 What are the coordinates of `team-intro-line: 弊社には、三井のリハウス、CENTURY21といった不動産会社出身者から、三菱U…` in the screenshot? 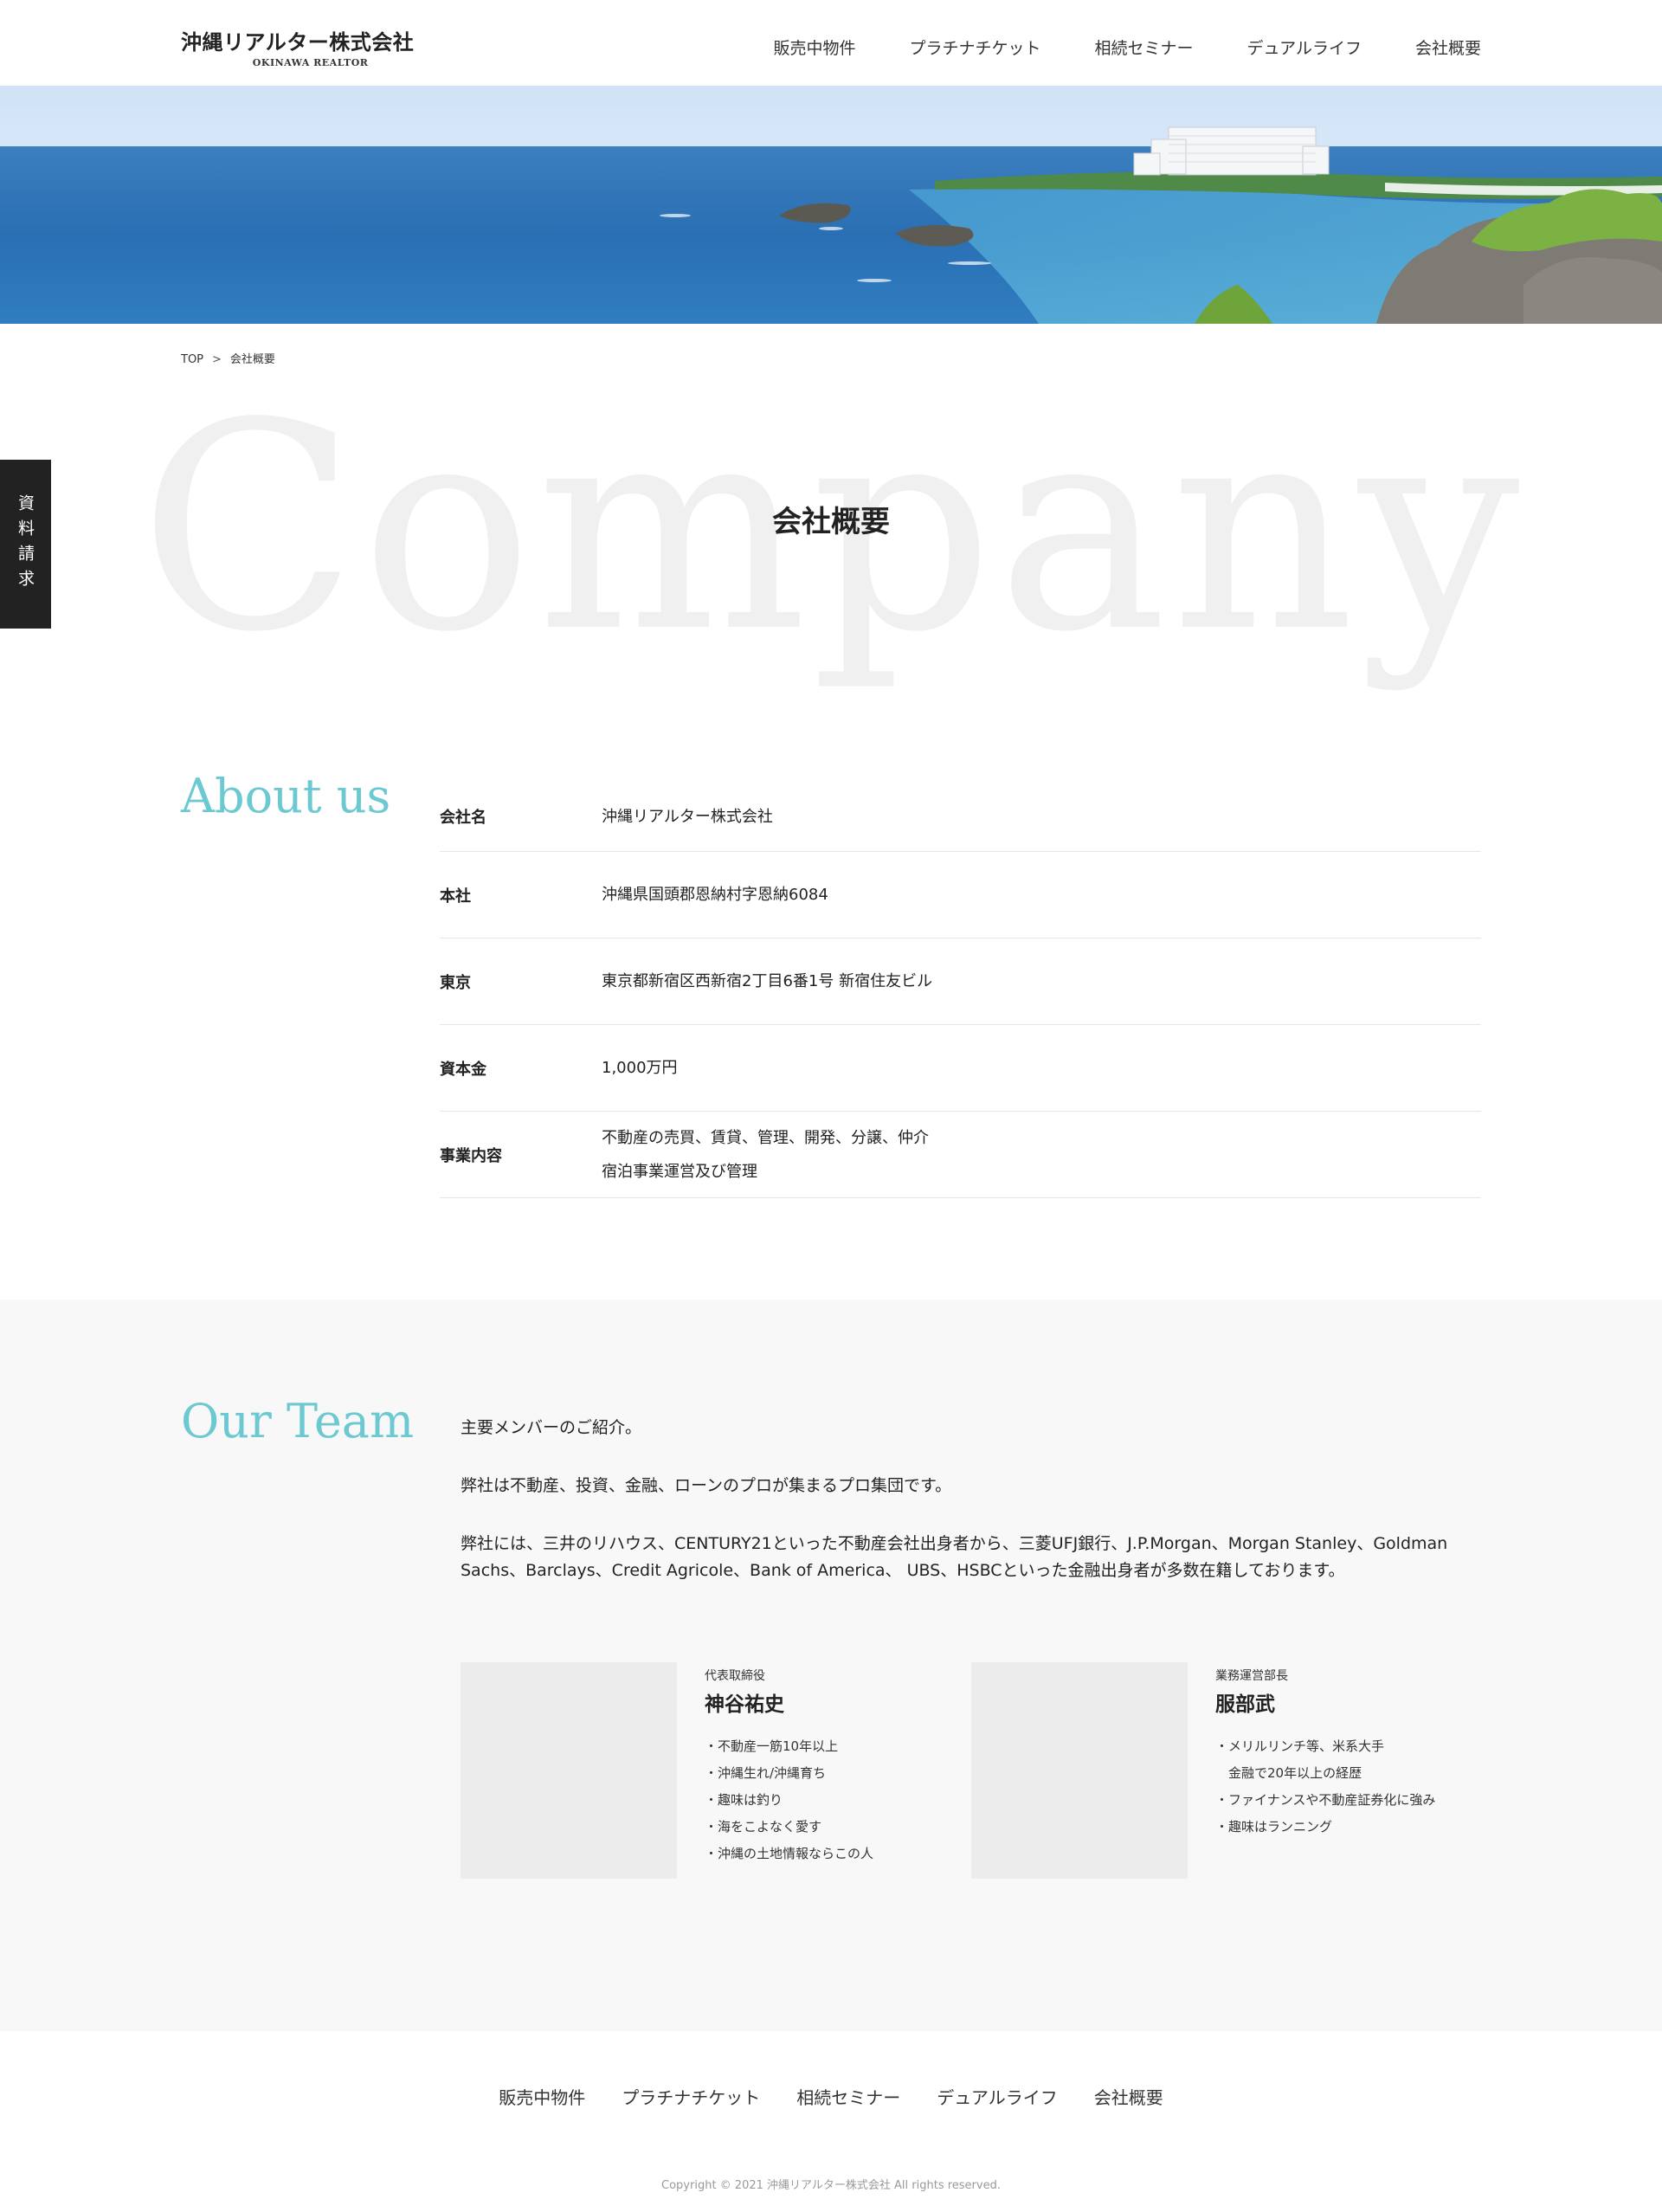 It's located at (954, 1557).